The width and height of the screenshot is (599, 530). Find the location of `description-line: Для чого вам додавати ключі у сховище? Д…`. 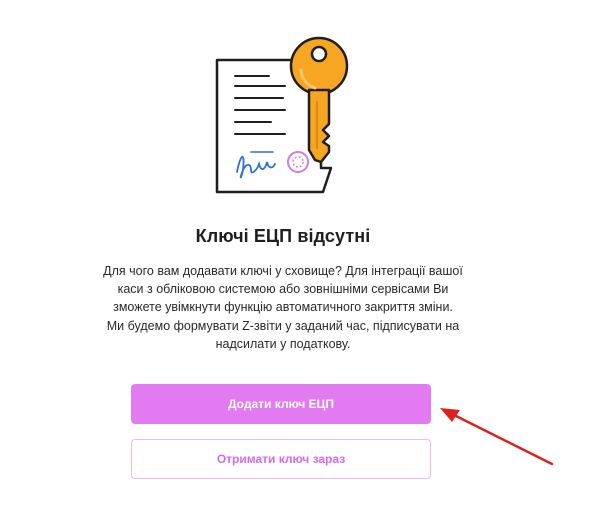

description-line: Для чого вам додавати ключі у сховище? Д… is located at coordinates (283, 271).